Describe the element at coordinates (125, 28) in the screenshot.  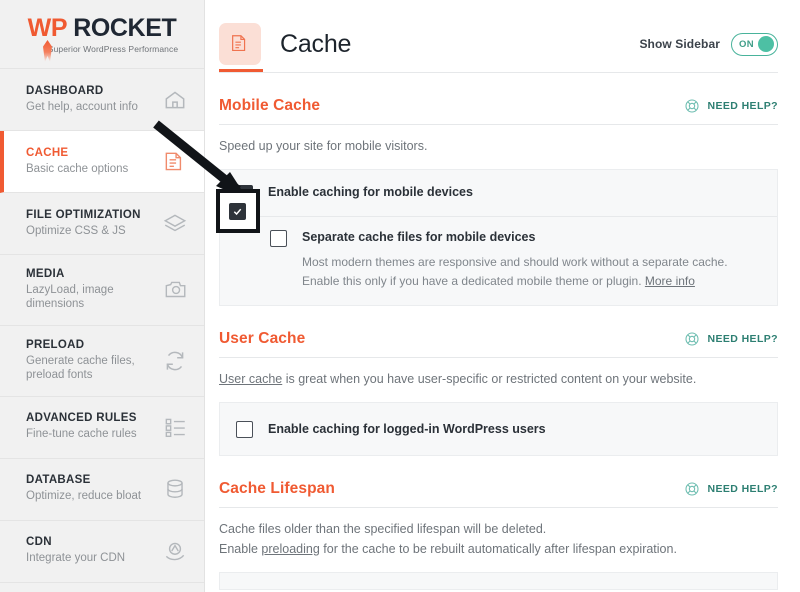
I see `brand-rocket-text: ROCKET` at that location.